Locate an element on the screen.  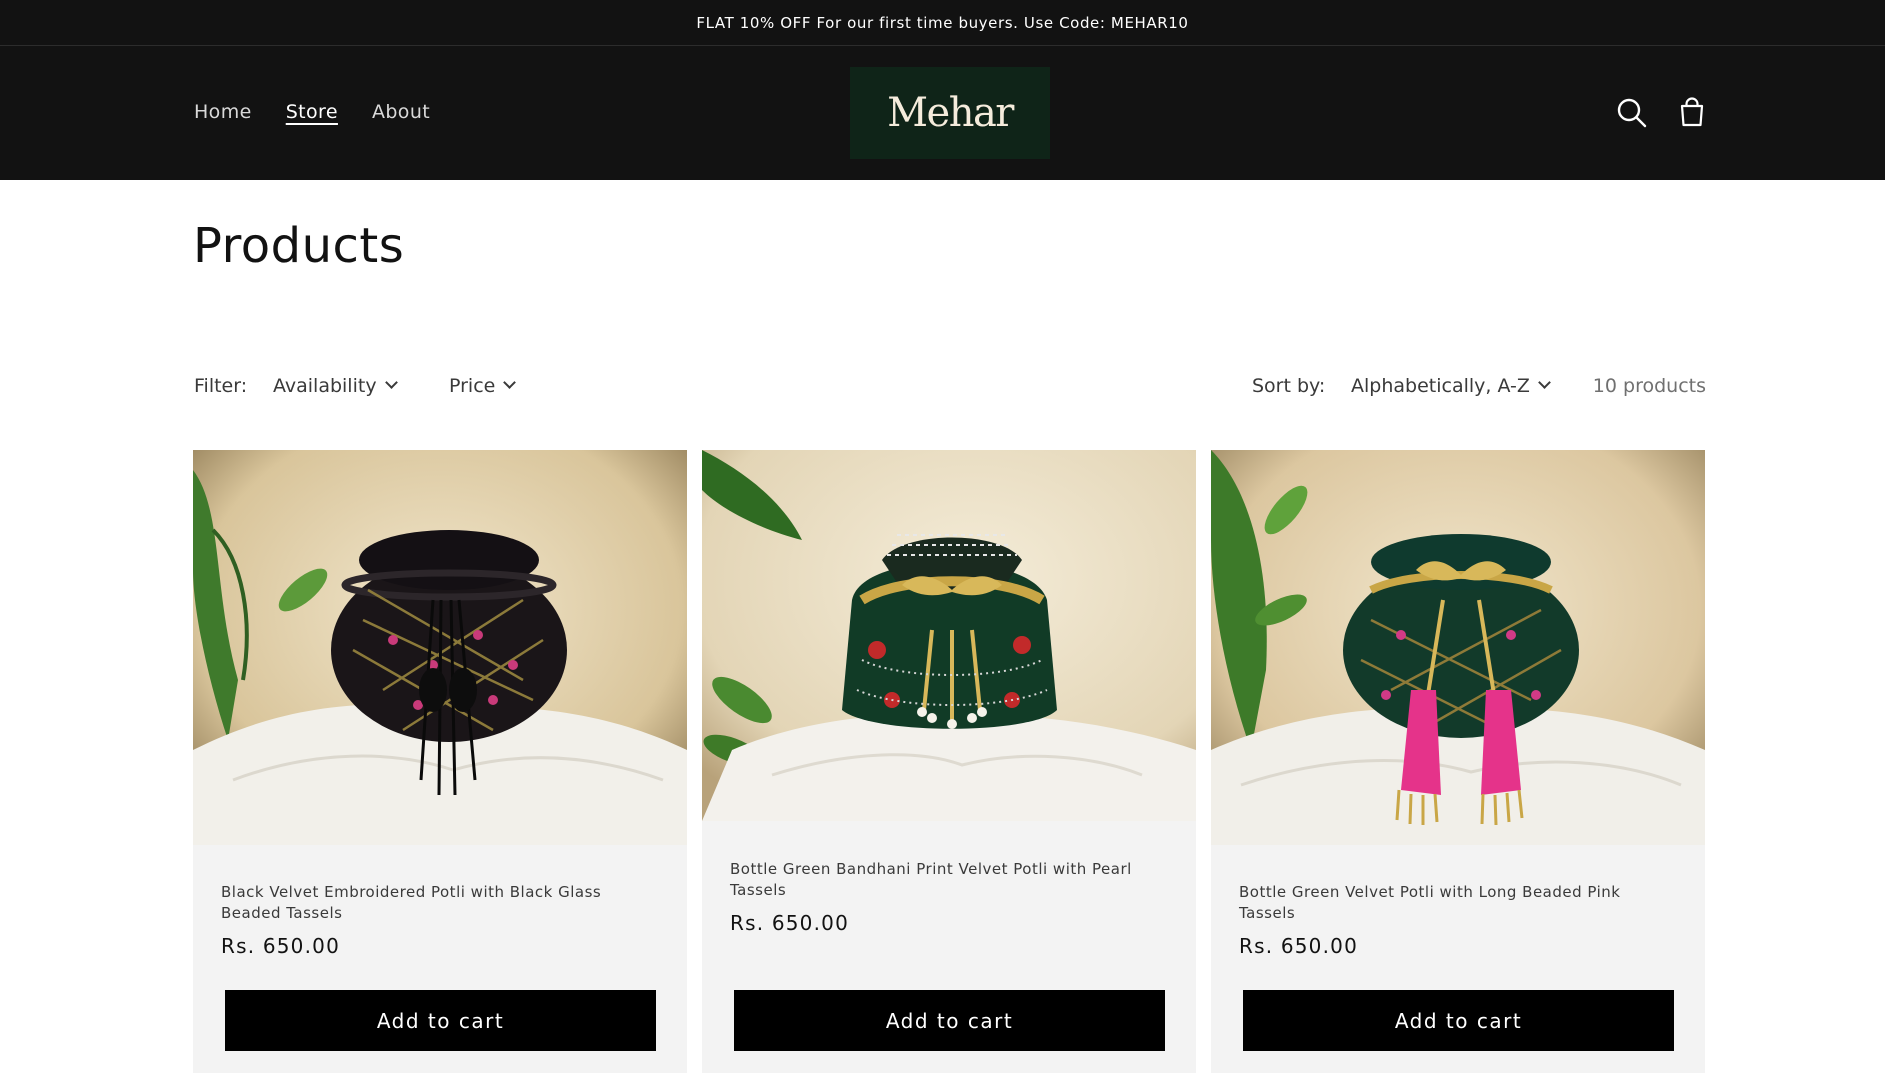
price-filter-label: Price is located at coordinates (472, 386).